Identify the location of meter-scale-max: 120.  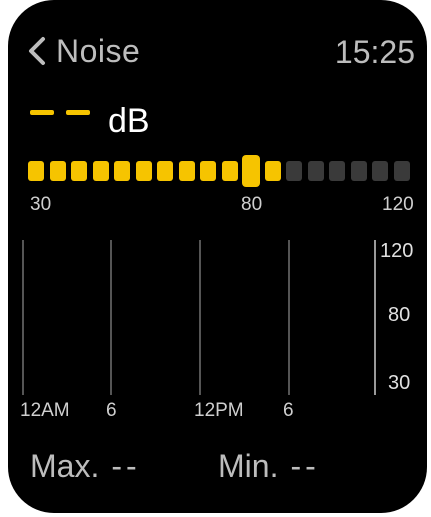
(398, 204).